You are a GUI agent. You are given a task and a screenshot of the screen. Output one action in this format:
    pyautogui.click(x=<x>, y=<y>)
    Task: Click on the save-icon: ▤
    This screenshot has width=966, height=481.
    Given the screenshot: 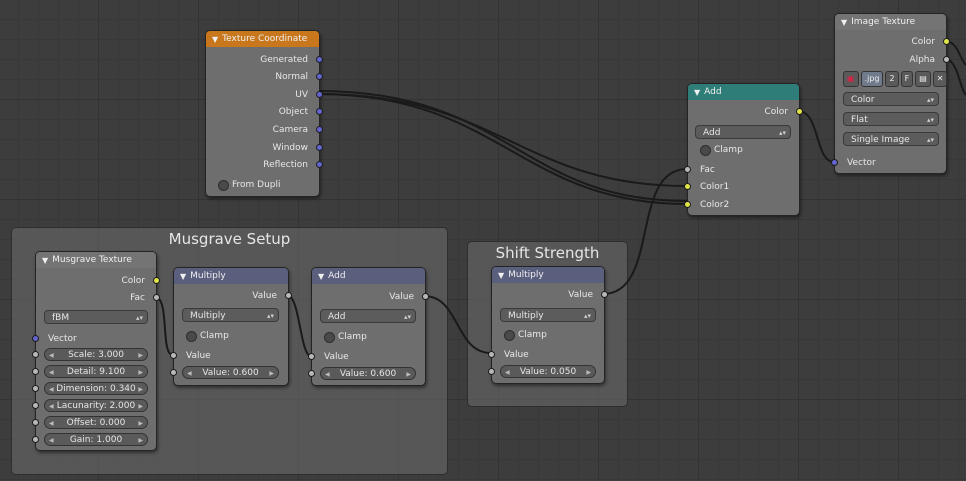 What is the action you would take?
    pyautogui.click(x=923, y=79)
    